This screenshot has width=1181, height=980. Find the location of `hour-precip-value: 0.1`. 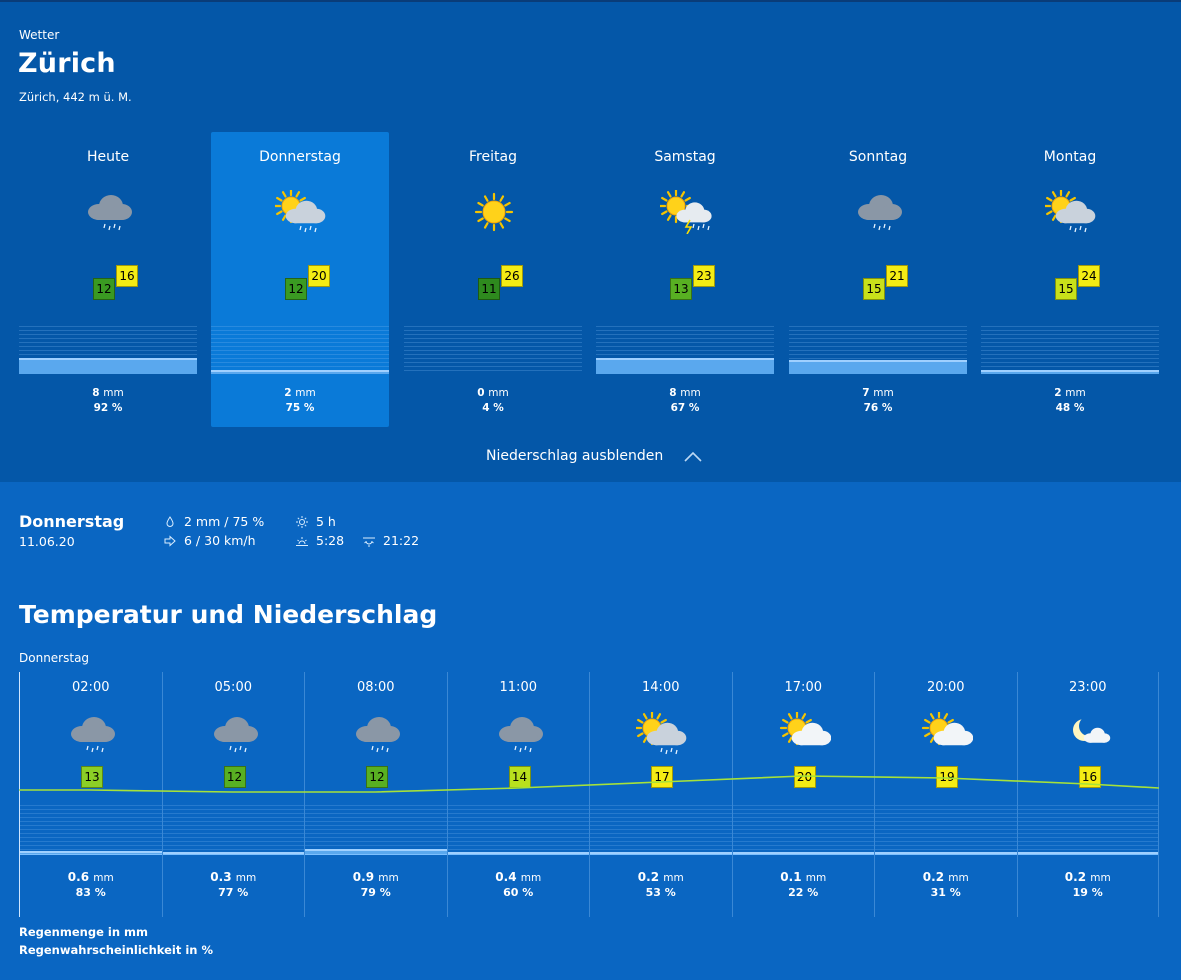

hour-precip-value: 0.1 is located at coordinates (791, 877).